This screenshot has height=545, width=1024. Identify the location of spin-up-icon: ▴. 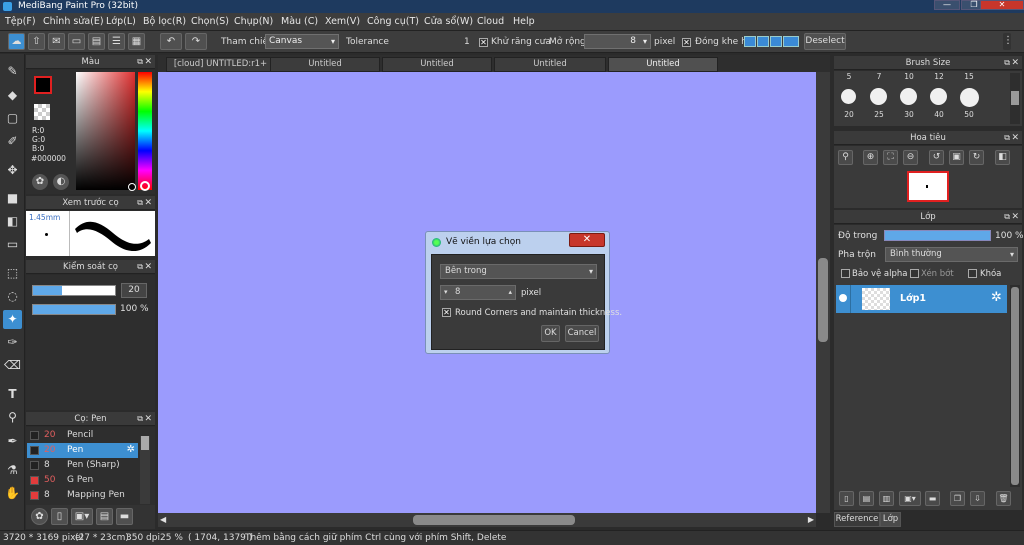
(510, 292).